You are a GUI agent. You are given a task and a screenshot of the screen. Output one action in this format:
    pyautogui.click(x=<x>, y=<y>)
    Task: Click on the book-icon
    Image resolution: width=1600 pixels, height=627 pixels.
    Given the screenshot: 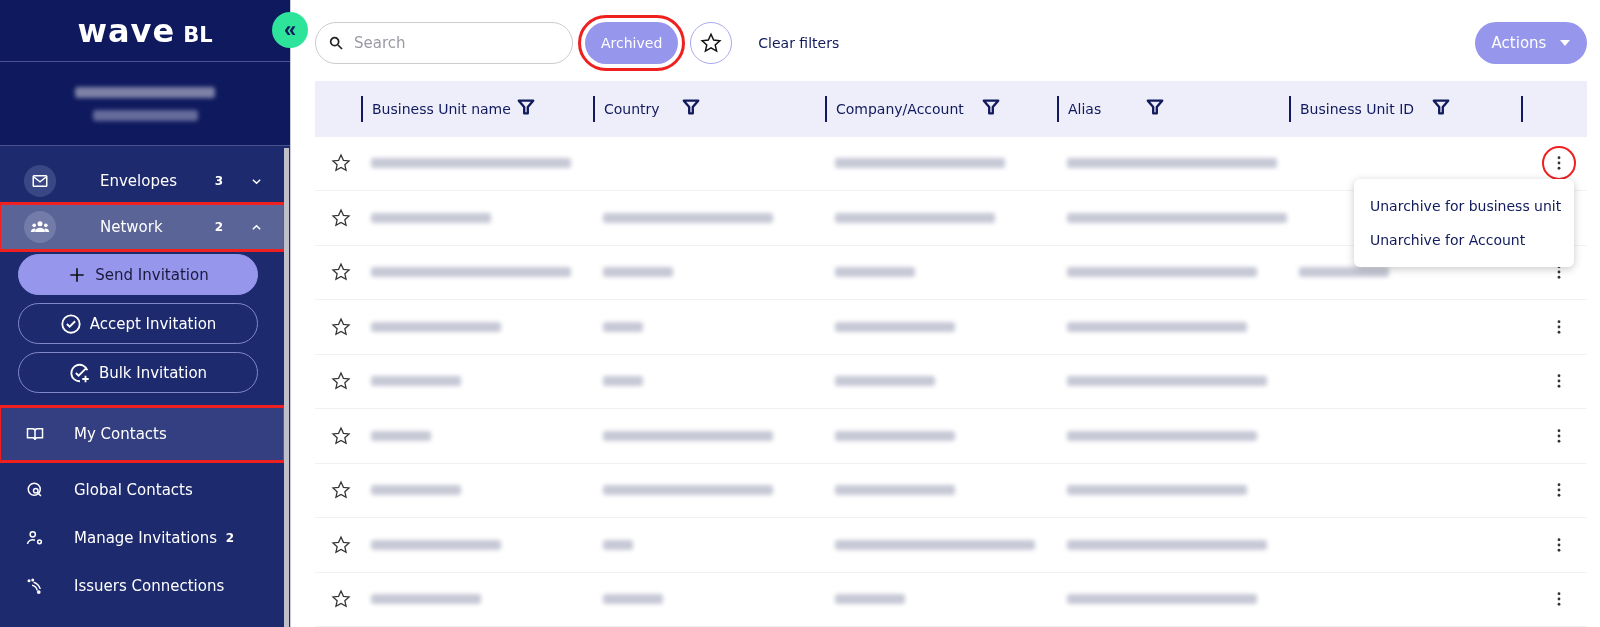 What is the action you would take?
    pyautogui.click(x=35, y=434)
    